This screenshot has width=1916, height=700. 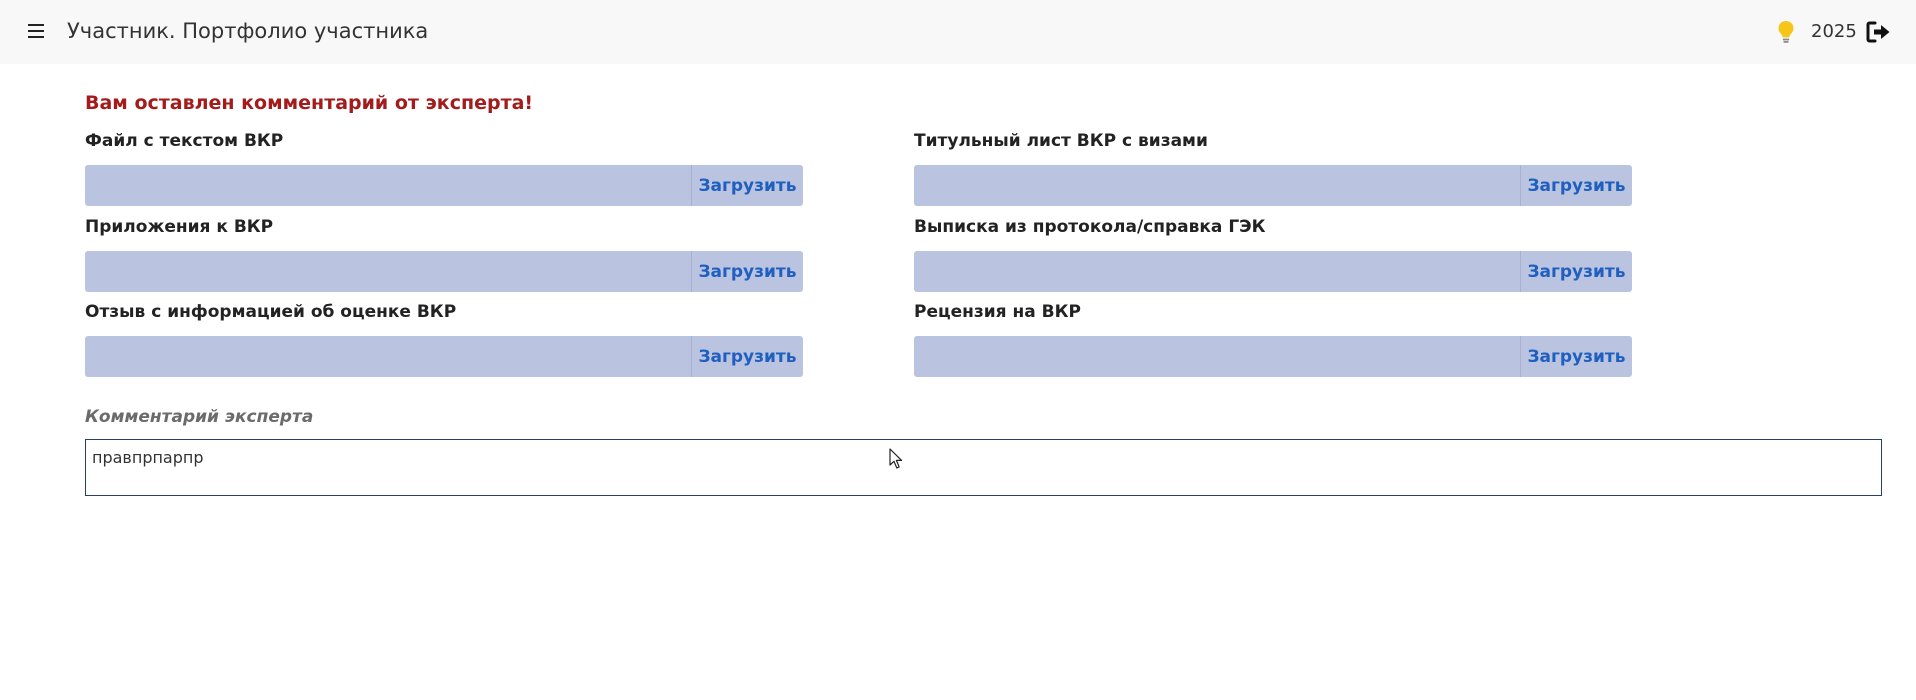 I want to click on expert-comment-text: правпрпарпр, so click(x=148, y=457).